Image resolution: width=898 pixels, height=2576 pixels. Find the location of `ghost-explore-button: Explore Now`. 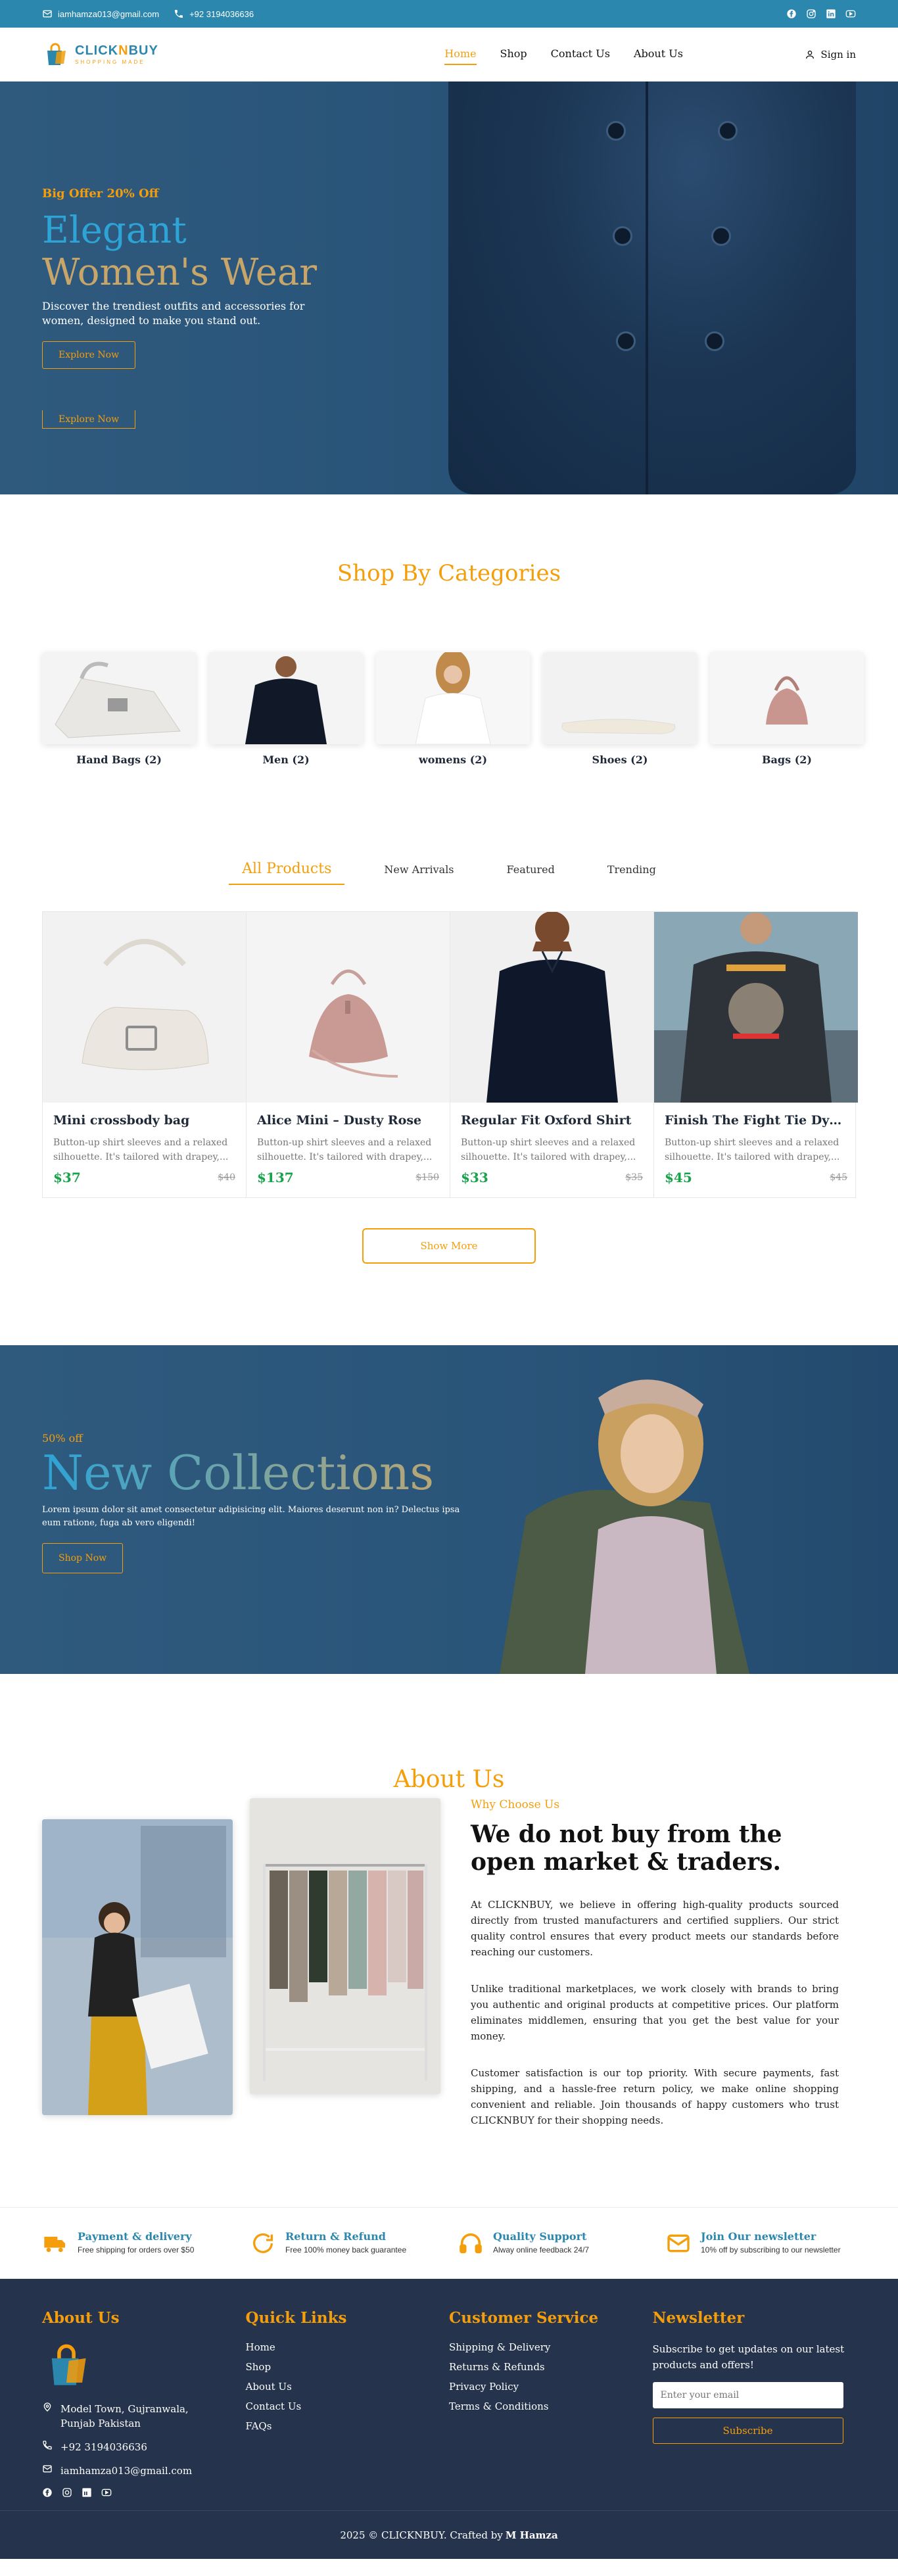

ghost-explore-button: Explore Now is located at coordinates (89, 419).